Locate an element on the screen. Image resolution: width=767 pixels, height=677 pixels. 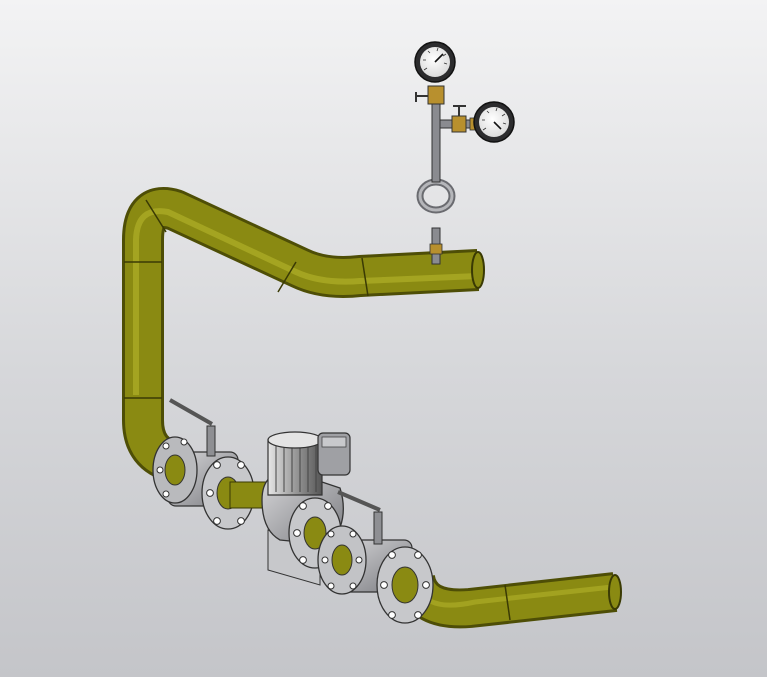
gauge-valve-upper is located at coordinates (436, 95).